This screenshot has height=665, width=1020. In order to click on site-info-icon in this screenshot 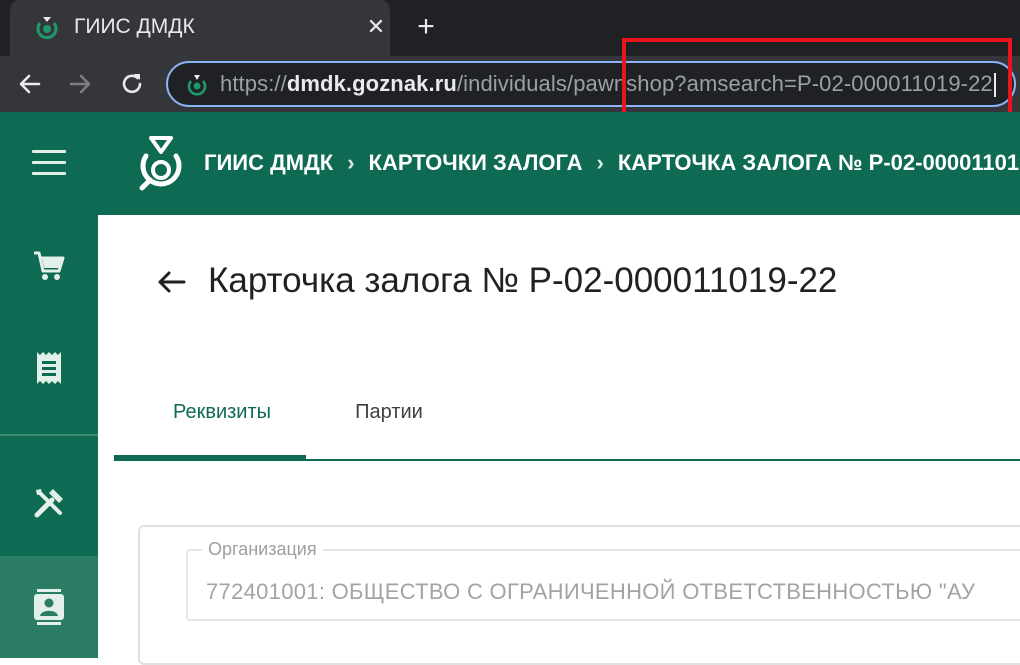, I will do `click(197, 85)`.